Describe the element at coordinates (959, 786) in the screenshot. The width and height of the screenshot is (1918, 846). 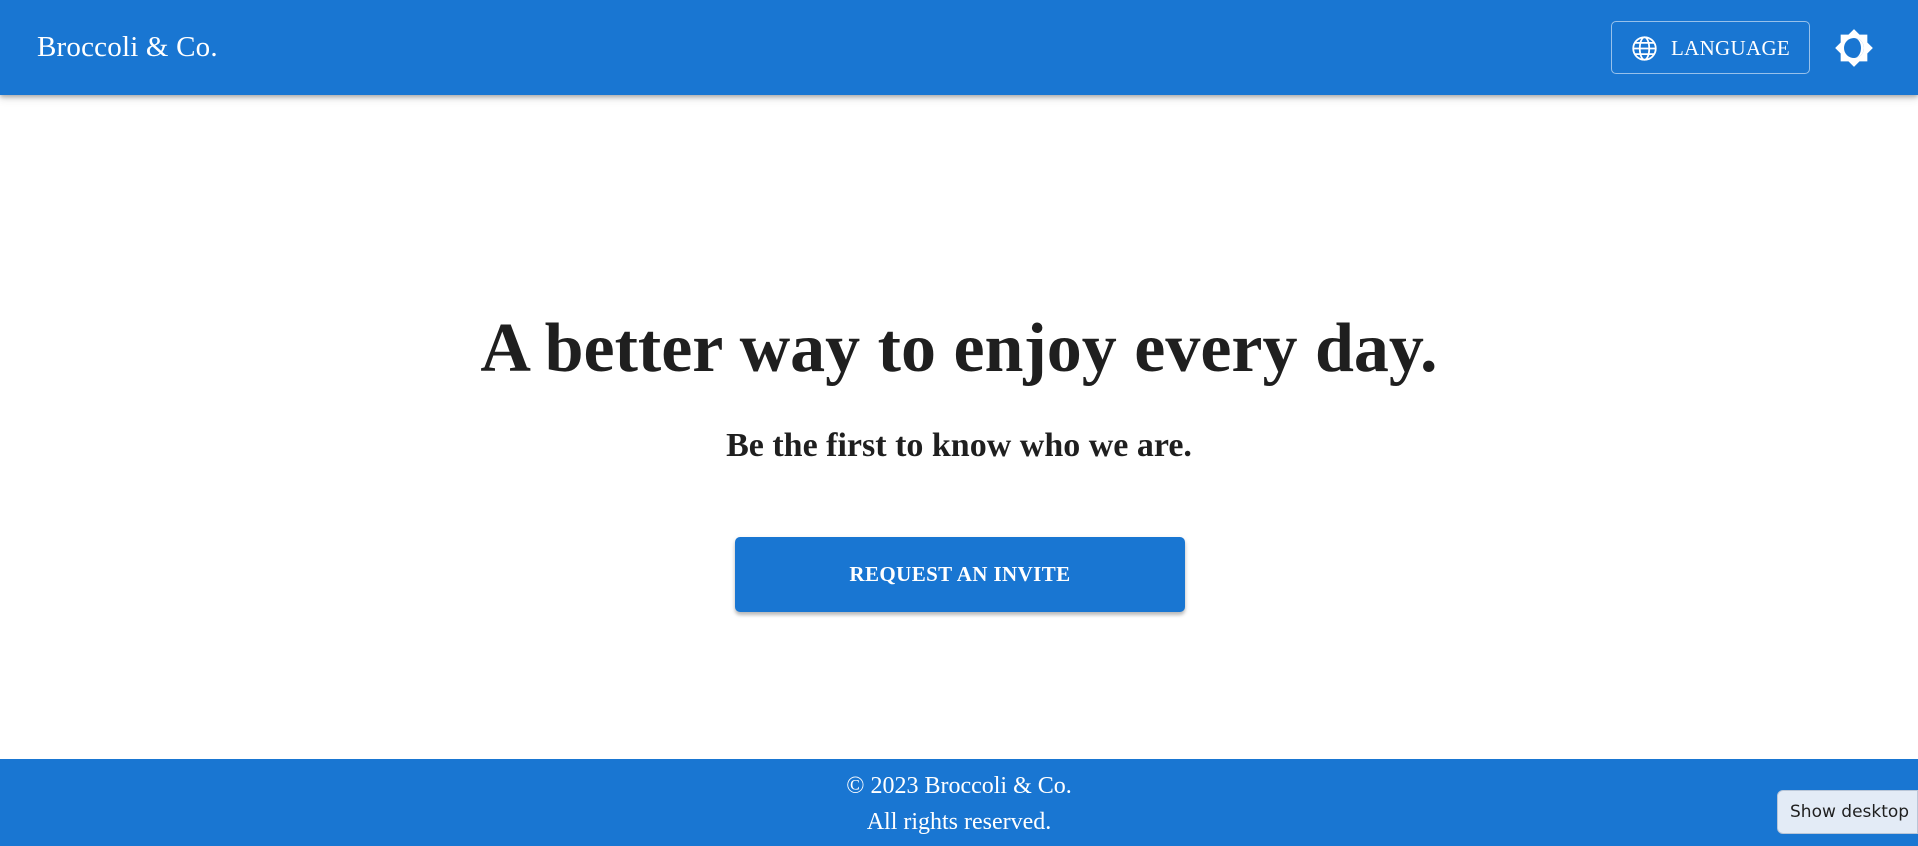
I see `footer-copyright: © 2023 Broccoli & Co.` at that location.